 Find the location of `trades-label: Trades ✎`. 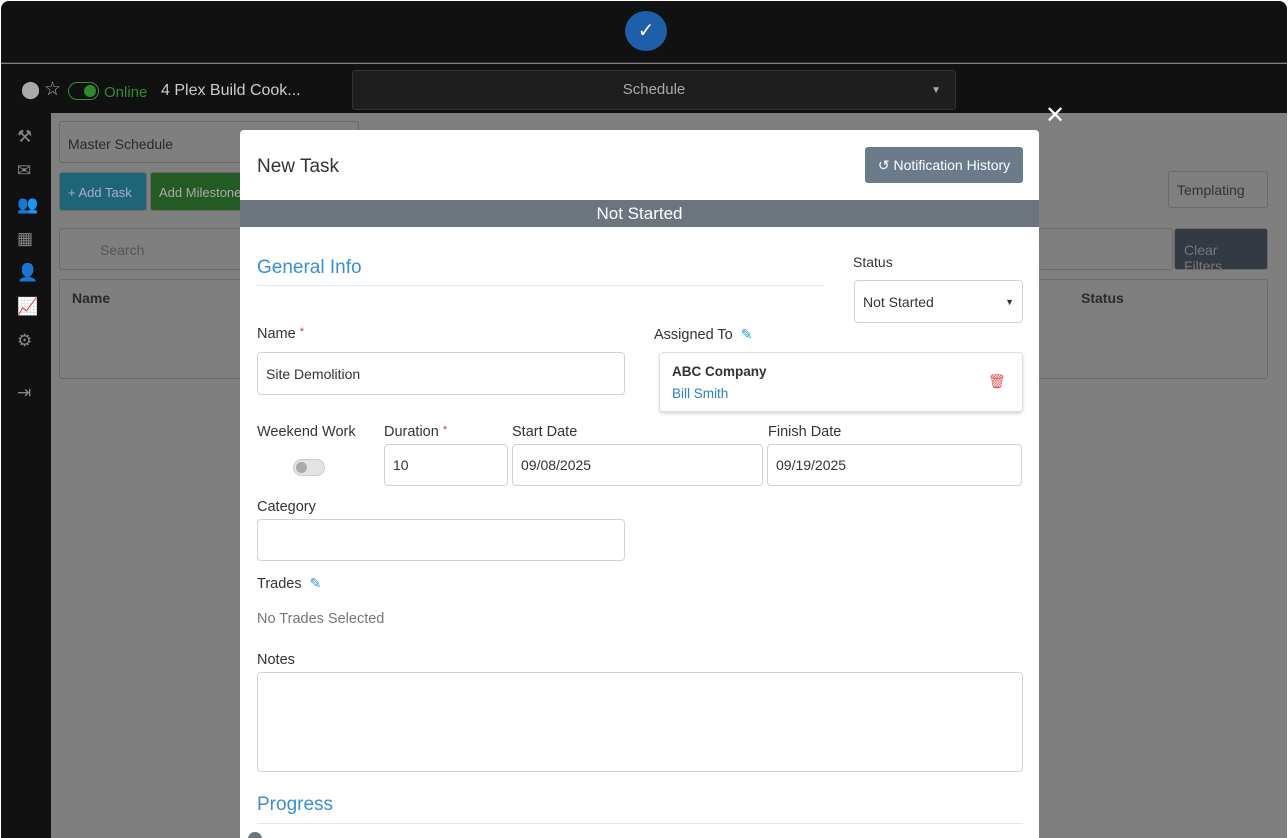

trades-label: Trades ✎ is located at coordinates (289, 583).